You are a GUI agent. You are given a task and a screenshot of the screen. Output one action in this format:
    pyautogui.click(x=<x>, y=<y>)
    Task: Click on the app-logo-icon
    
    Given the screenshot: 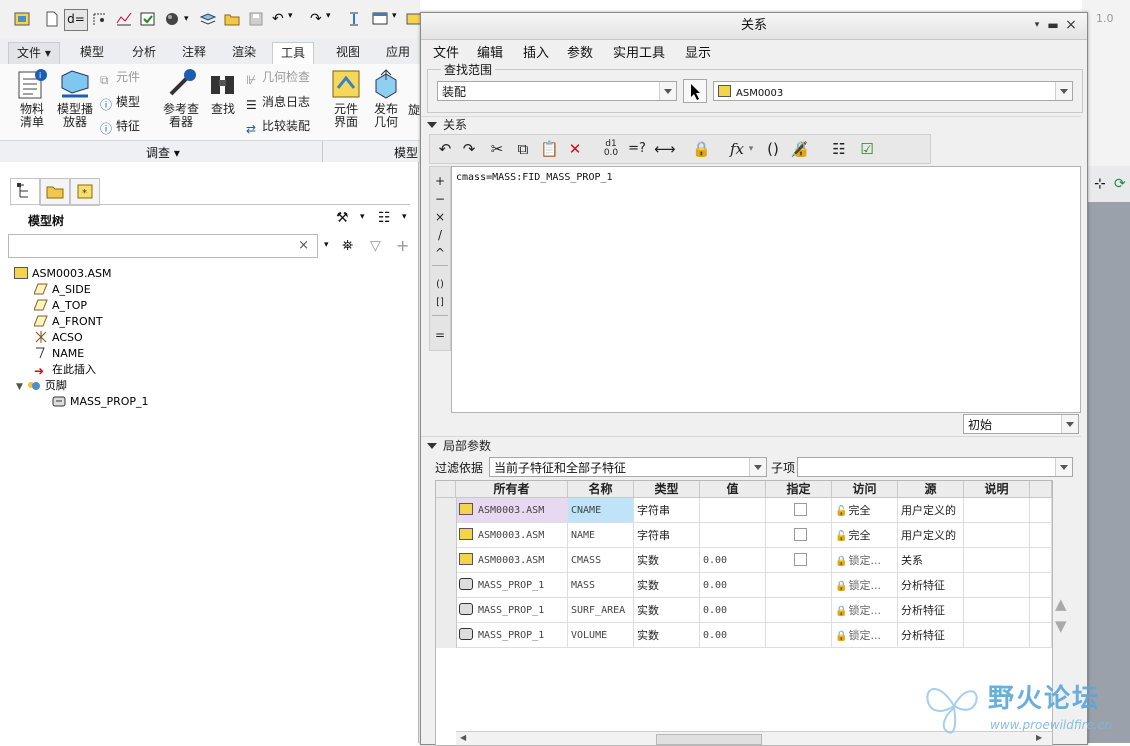 What is the action you would take?
    pyautogui.click(x=22, y=19)
    